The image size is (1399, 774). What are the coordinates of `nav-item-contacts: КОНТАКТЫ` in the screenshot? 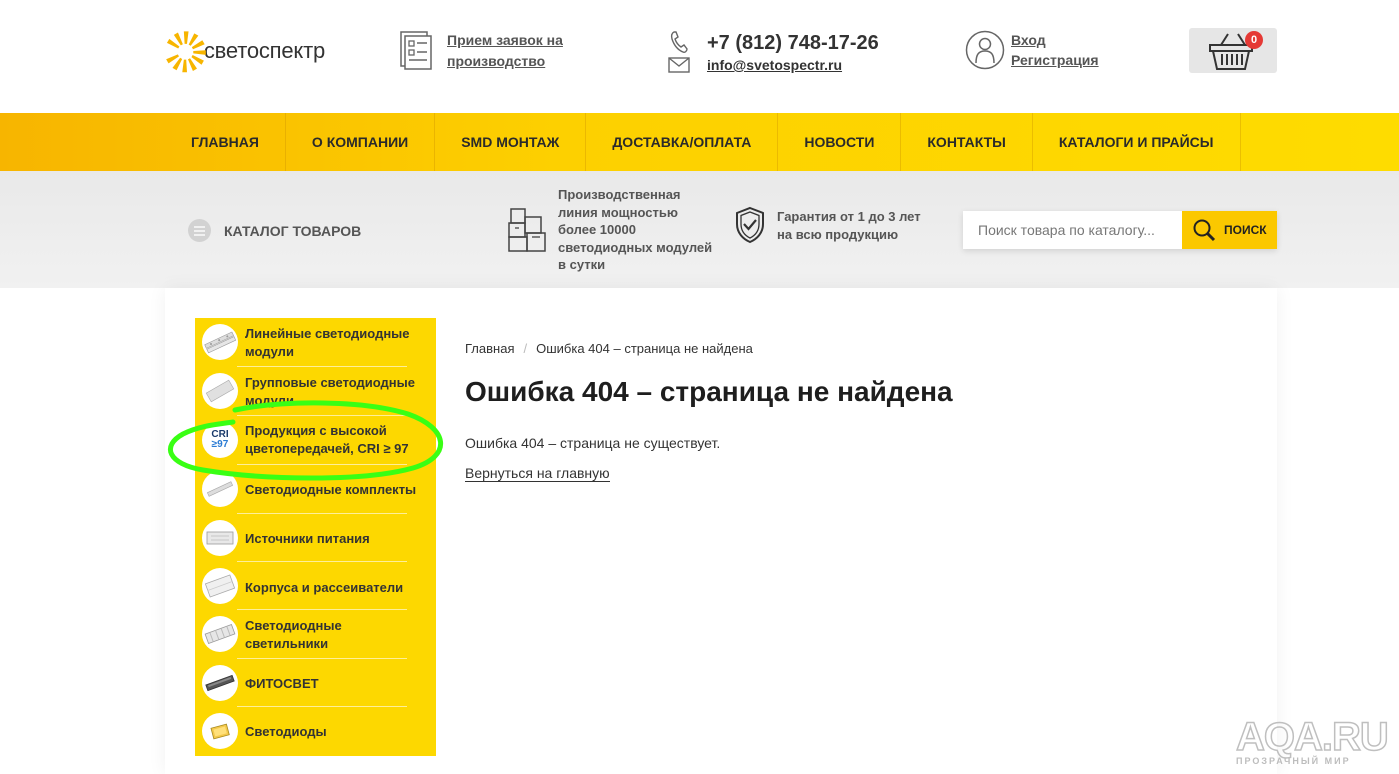 It's located at (967, 142).